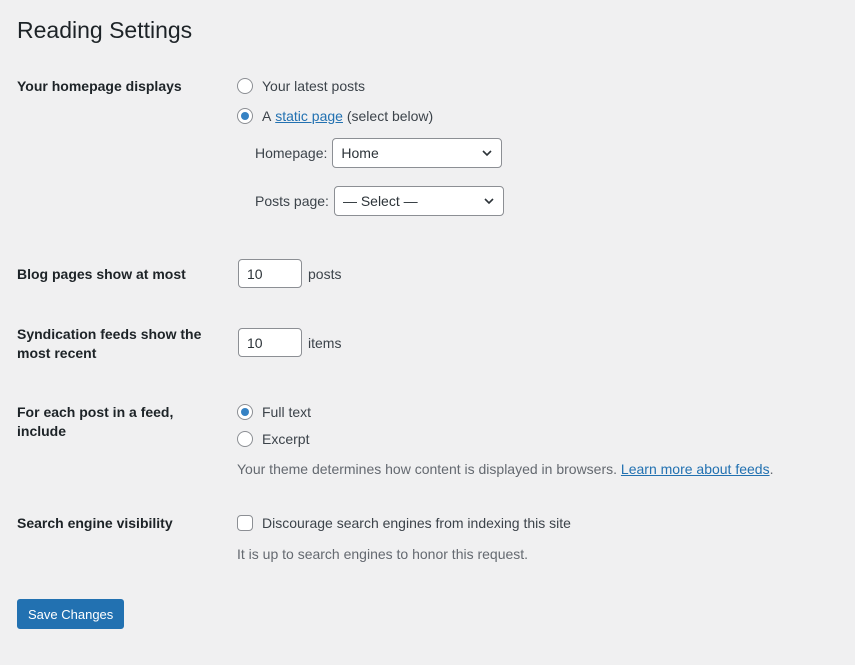 The width and height of the screenshot is (855, 665). What do you see at coordinates (95, 421) in the screenshot?
I see `feed-include-label: For each post in a feed, include` at bounding box center [95, 421].